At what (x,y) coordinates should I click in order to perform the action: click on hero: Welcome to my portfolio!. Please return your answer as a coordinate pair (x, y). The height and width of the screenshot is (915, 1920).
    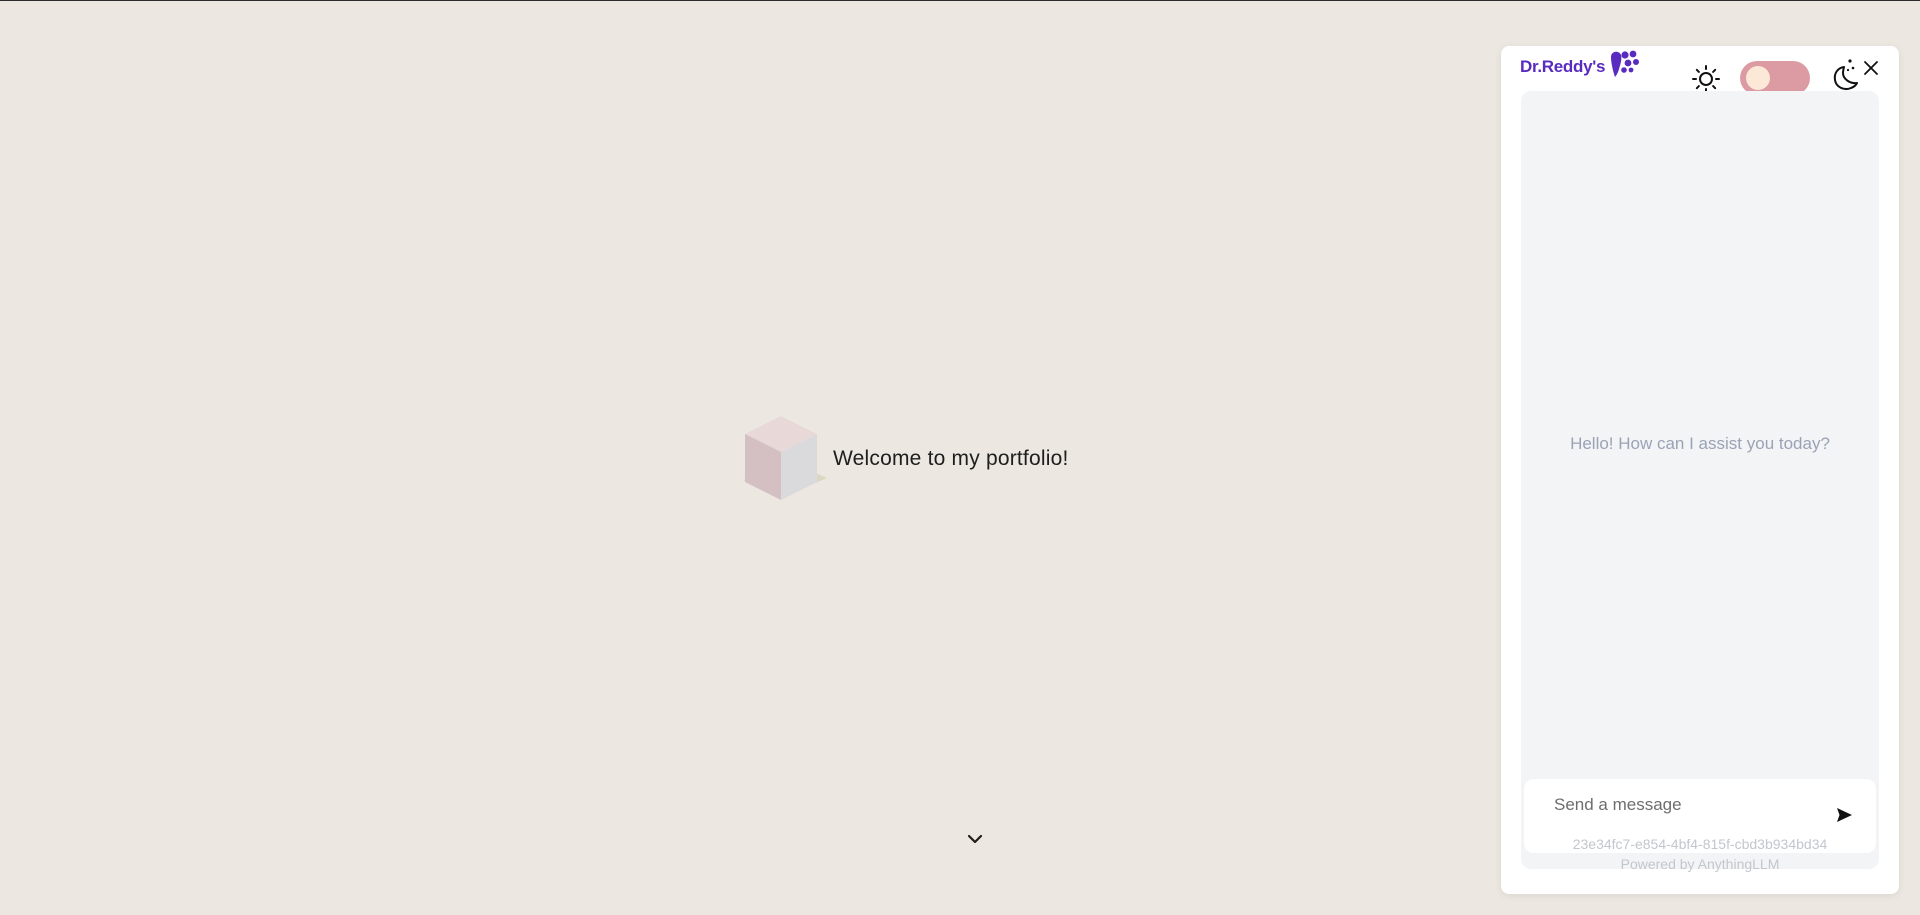
    Looking at the image, I should click on (902, 459).